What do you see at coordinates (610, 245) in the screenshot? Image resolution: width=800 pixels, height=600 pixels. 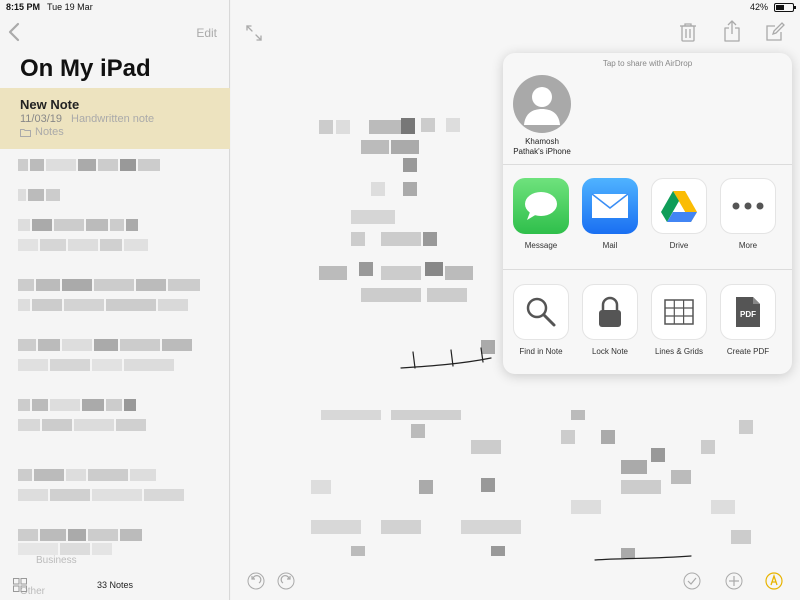 I see `share-label: Mail` at bounding box center [610, 245].